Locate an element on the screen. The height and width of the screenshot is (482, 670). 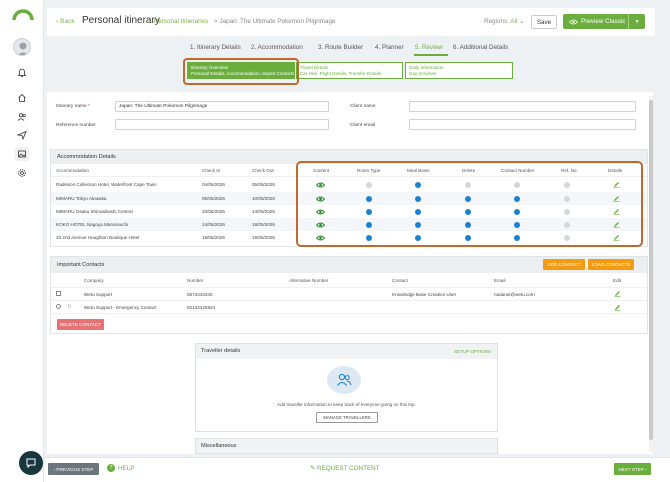
contact-row-radio is located at coordinates (58, 306).